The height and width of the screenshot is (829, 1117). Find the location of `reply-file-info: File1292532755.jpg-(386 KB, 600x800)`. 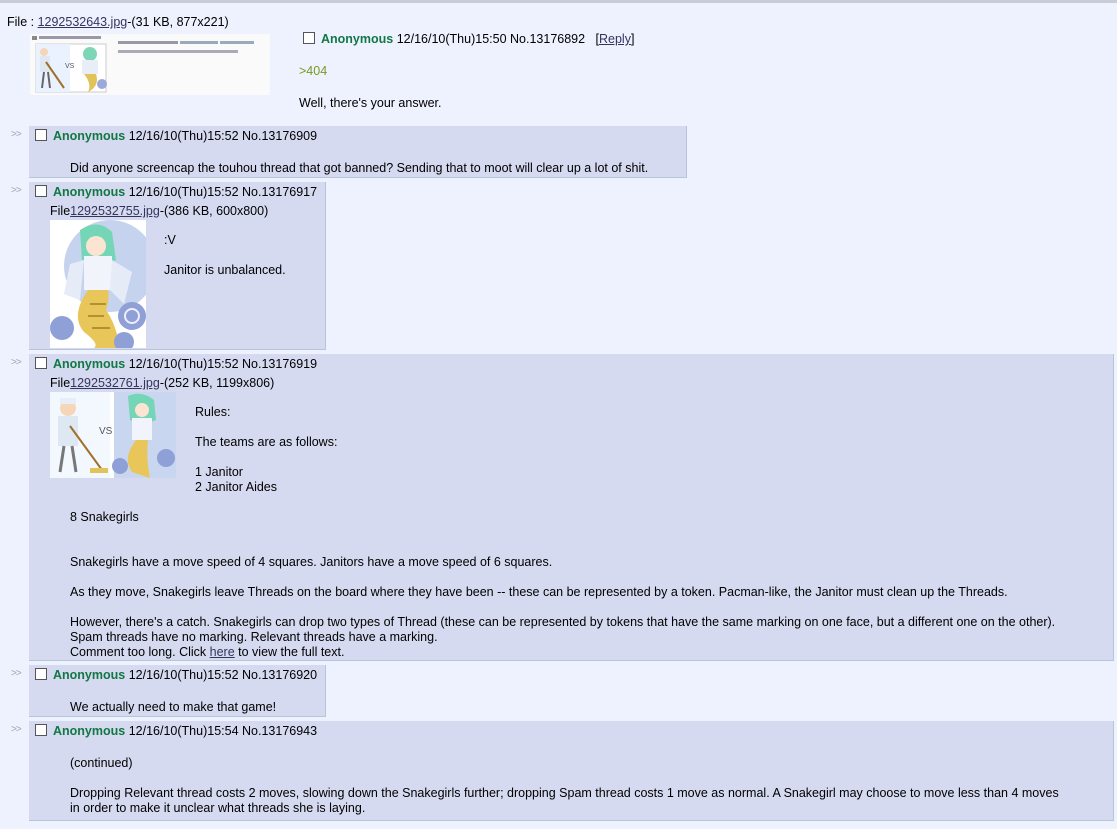

reply-file-info: File1292532755.jpg-(386 KB, 600x800) is located at coordinates (159, 211).